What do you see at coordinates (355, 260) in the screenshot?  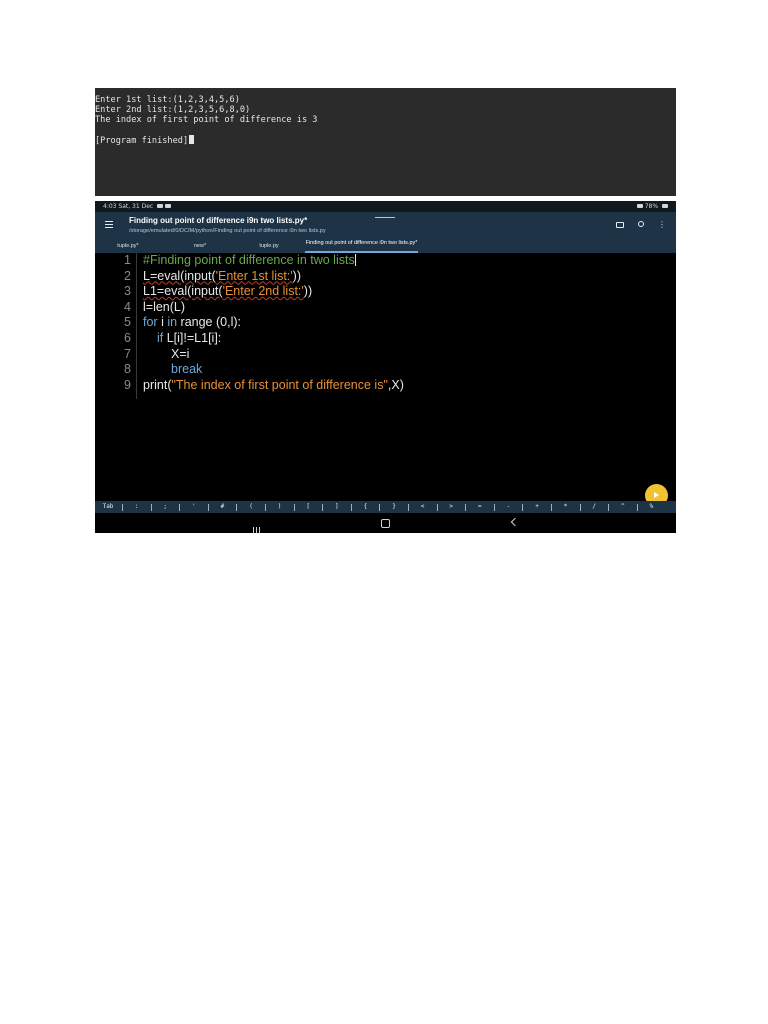 I see `text-cursor` at bounding box center [355, 260].